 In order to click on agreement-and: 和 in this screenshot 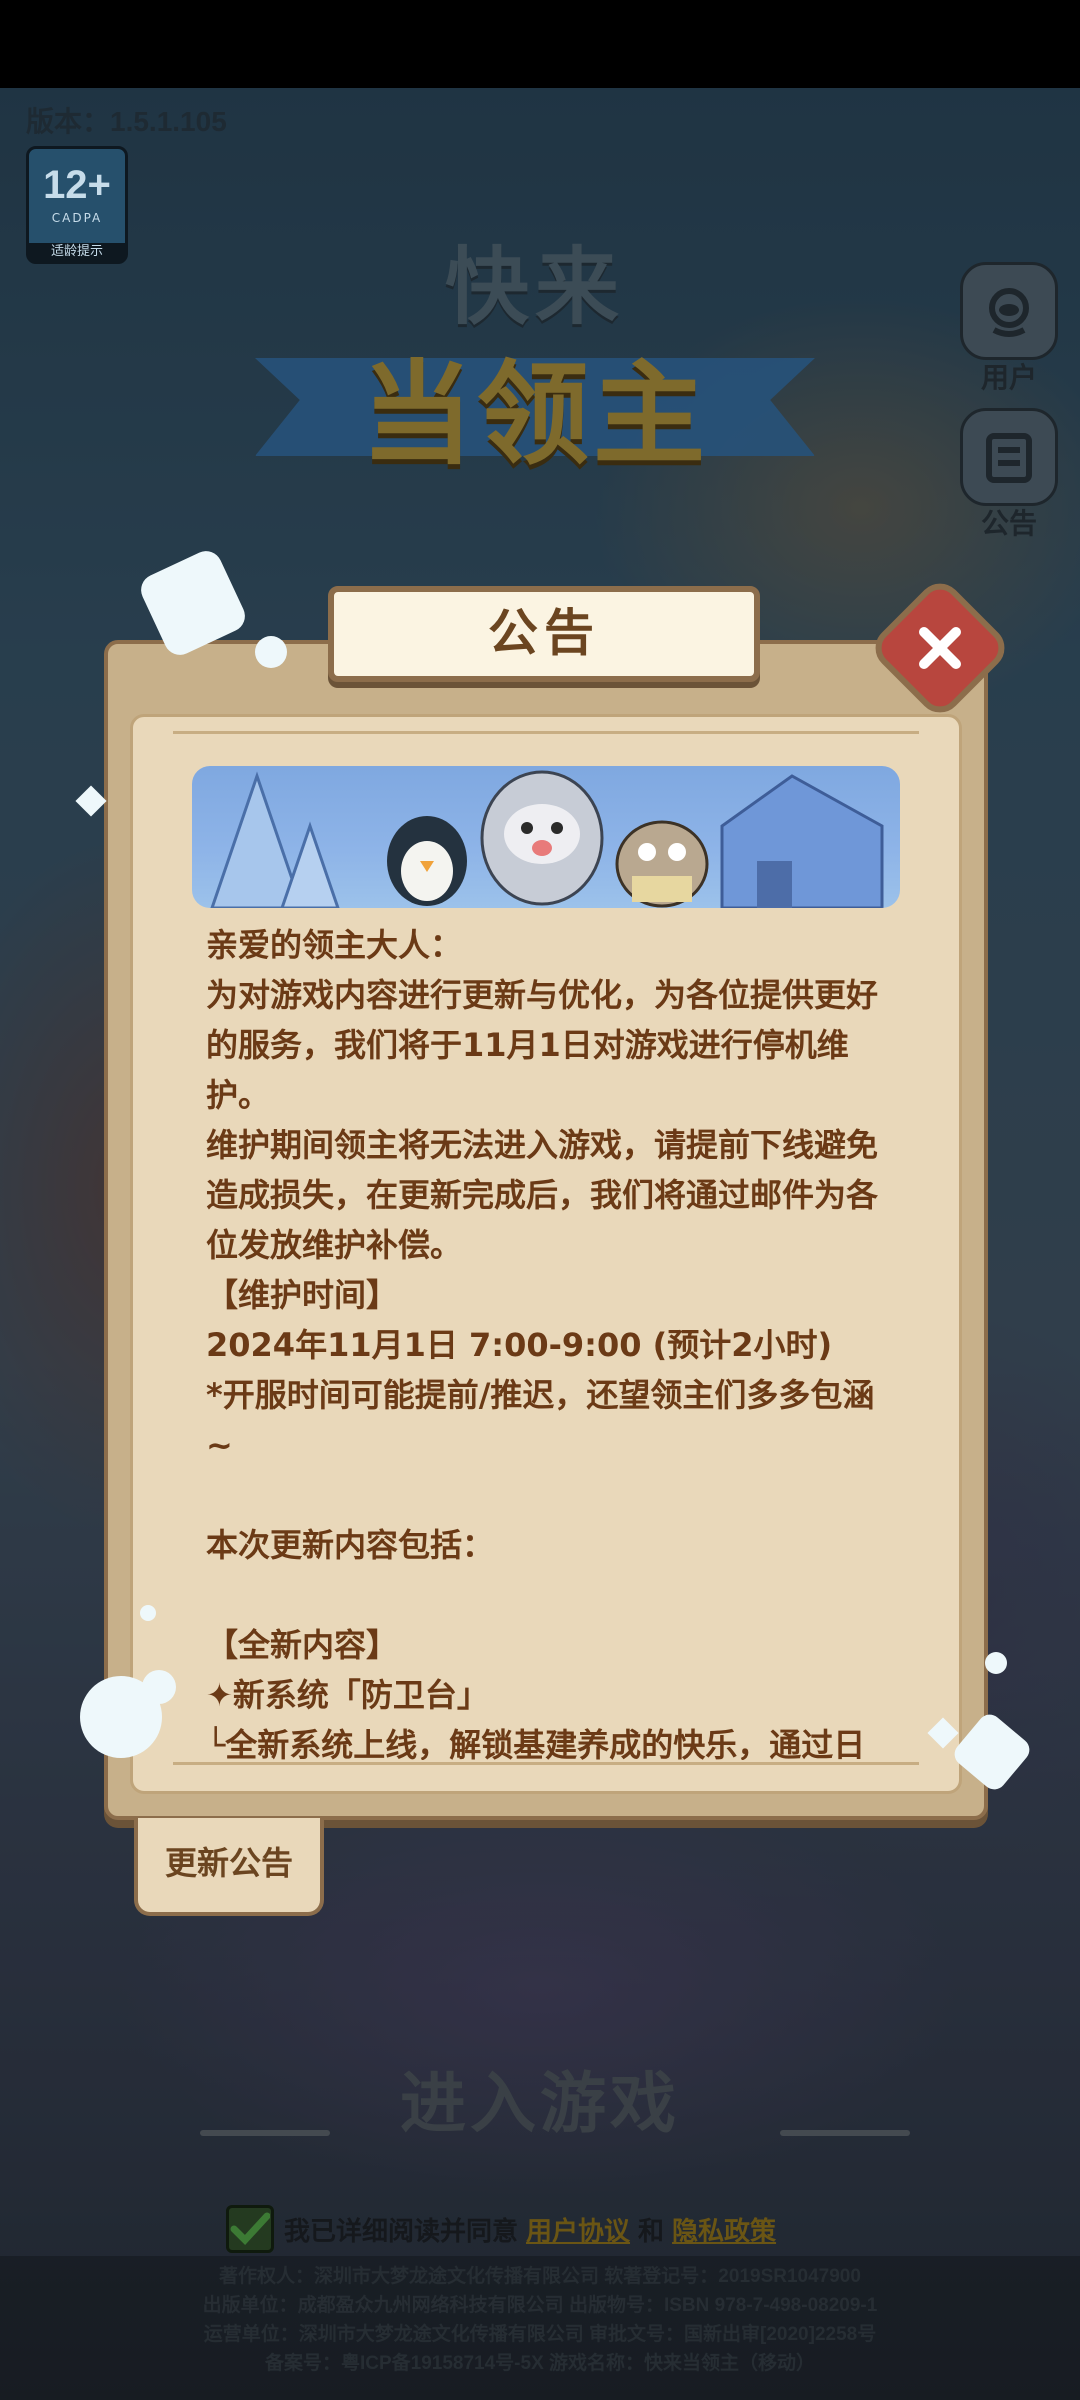, I will do `click(651, 2231)`.